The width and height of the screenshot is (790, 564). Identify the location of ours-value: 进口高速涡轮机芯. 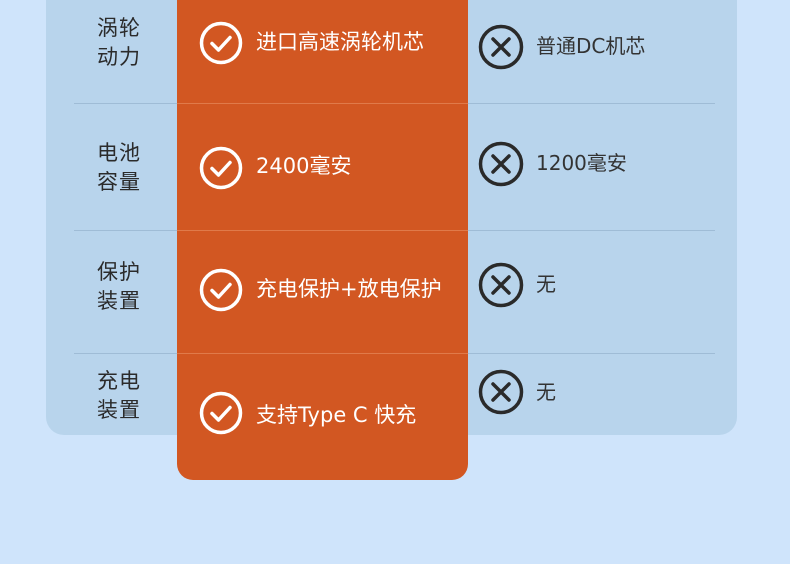
(340, 42).